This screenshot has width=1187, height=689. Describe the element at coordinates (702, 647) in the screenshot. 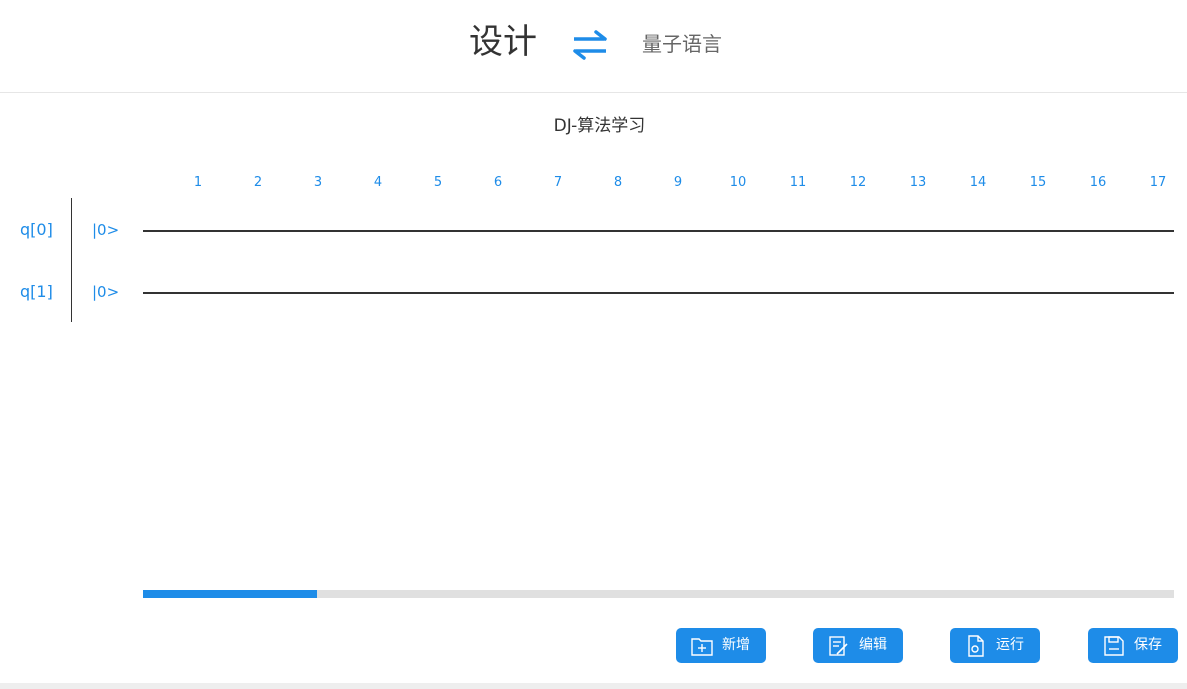

I see `add-folder-icon` at that location.